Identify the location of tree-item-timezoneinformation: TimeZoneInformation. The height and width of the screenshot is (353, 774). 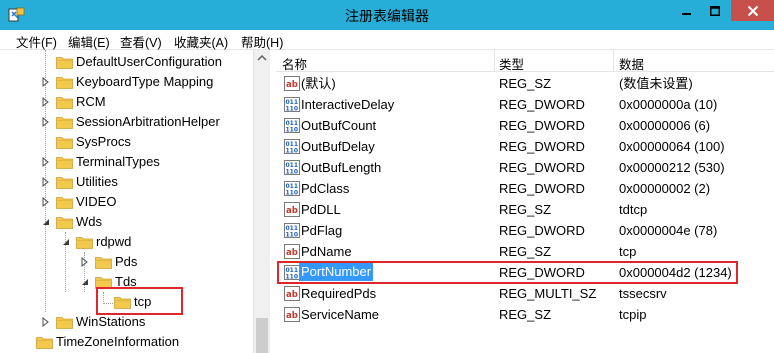
(126, 342).